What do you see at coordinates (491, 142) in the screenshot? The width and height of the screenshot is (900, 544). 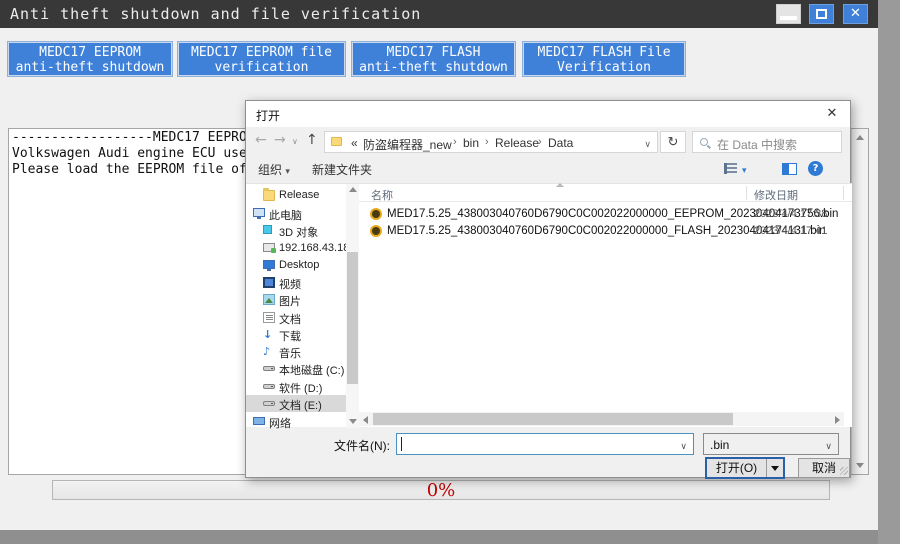 I see `address-bar: « 防盗编程器_new › bin › Release › Data ∨` at bounding box center [491, 142].